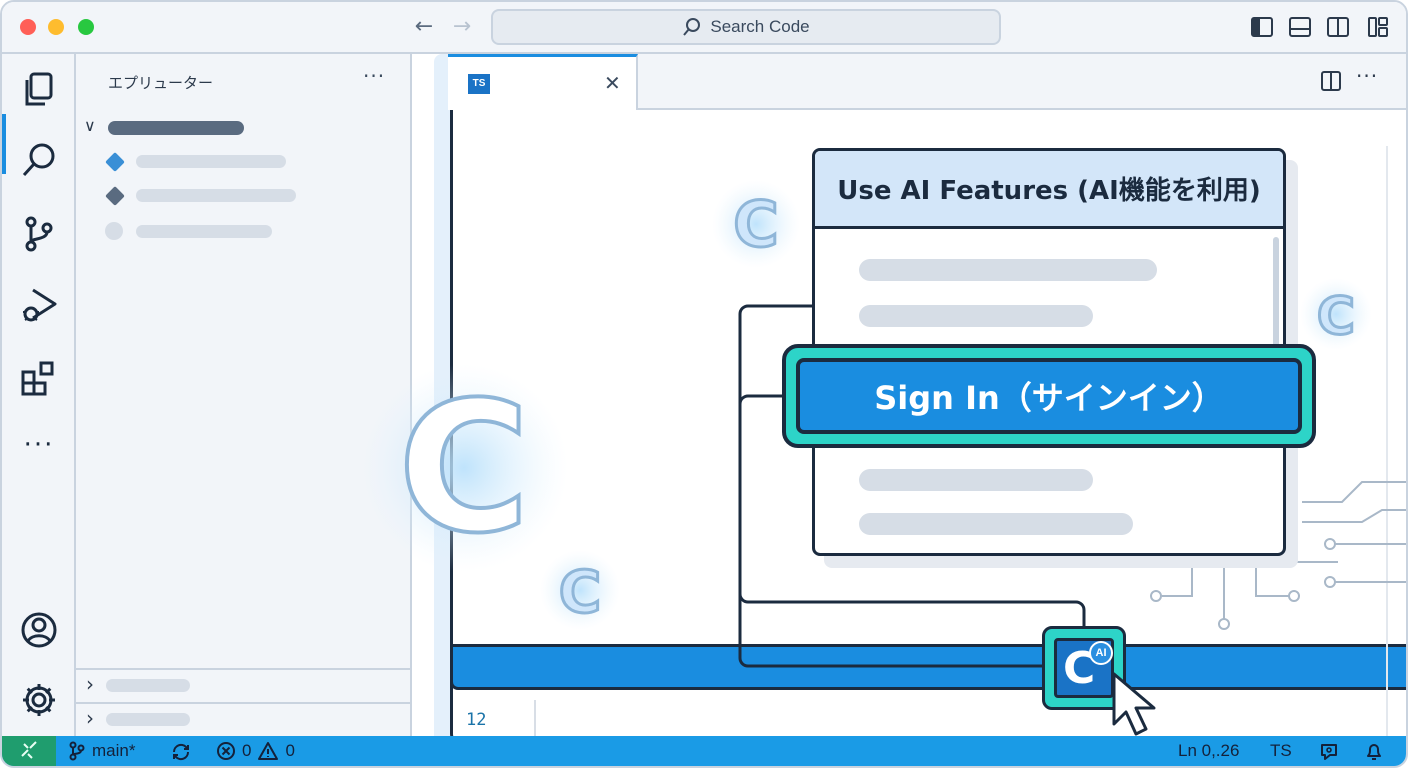 The height and width of the screenshot is (768, 1408). I want to click on git-branch-icon, so click(77, 751).